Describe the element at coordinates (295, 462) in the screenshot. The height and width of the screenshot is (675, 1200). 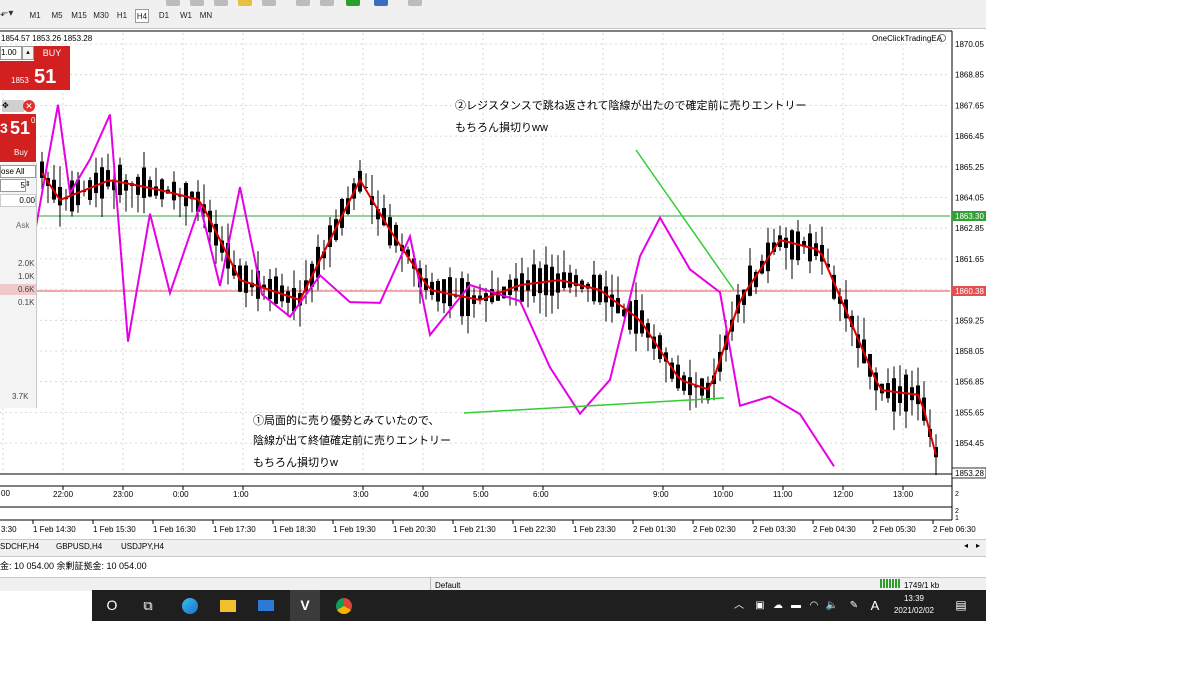
I see `annotation-1-line-3: もちろん損切りw` at that location.